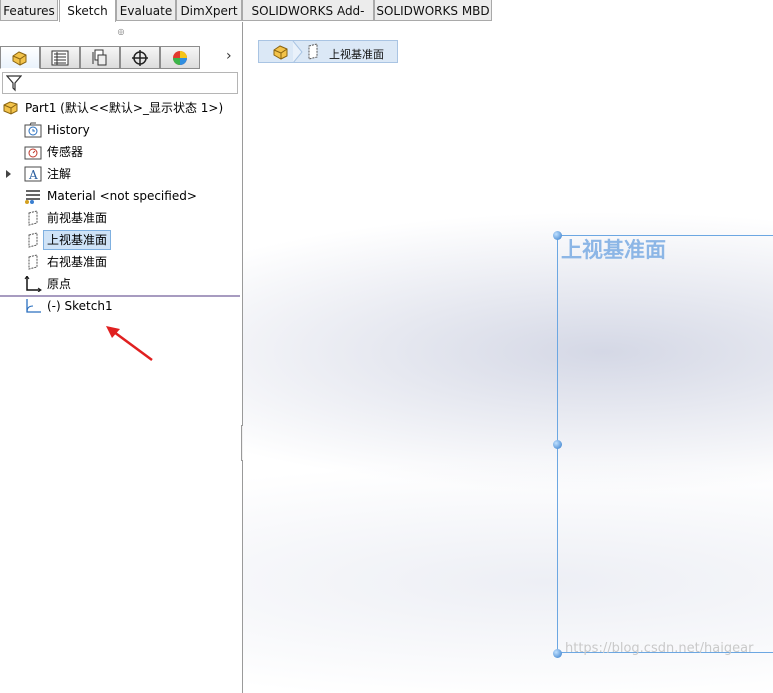  I want to click on breadcrumb-separator-icon, so click(297, 52).